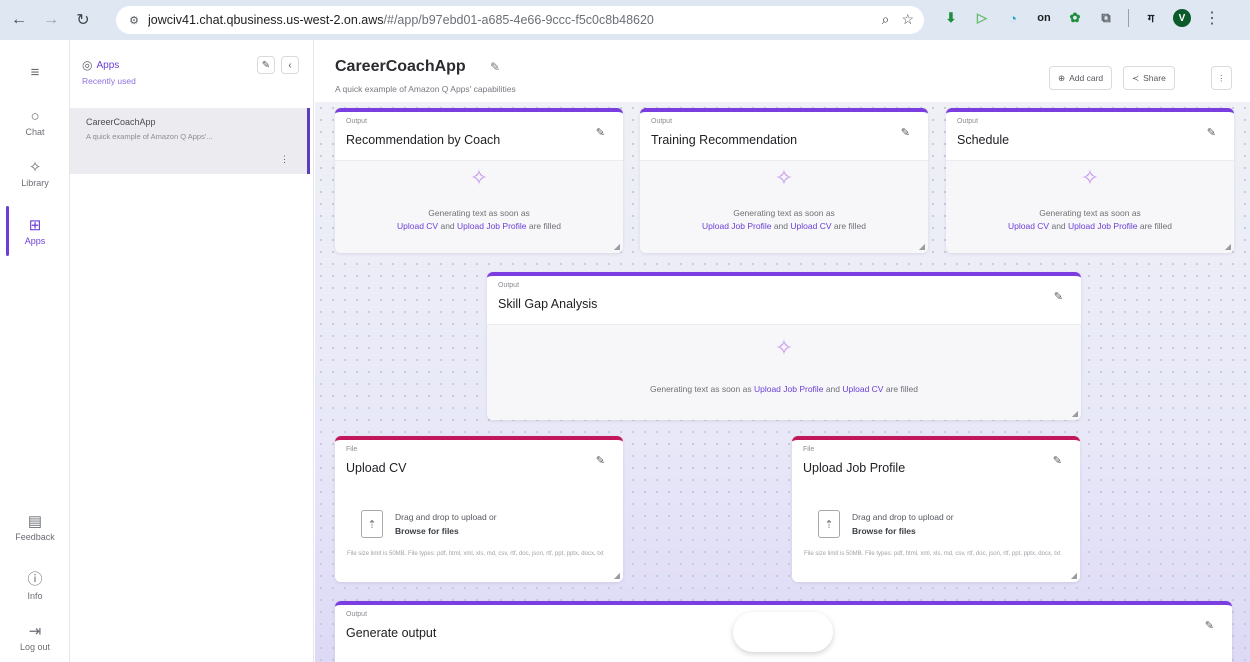 Image resolution: width=1250 pixels, height=662 pixels. Describe the element at coordinates (1212, 18) in the screenshot. I see `browser-menu-icon: ⋮` at that location.